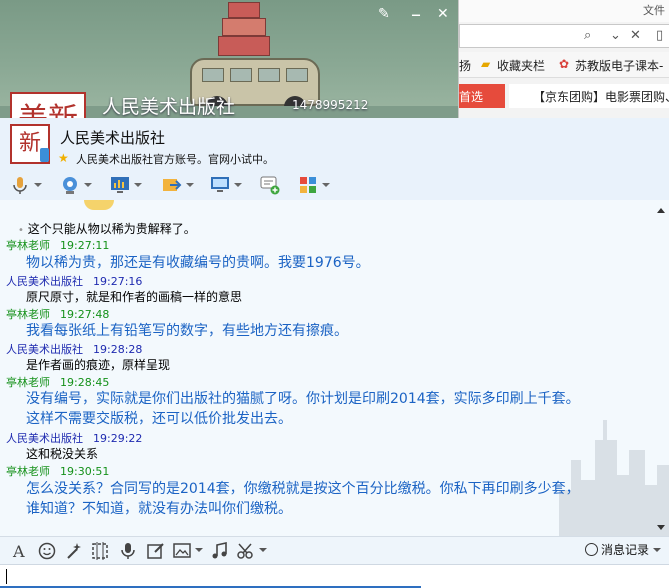 The width and height of the screenshot is (669, 588). What do you see at coordinates (159, 509) in the screenshot?
I see `message-text: 谁知道？不知道，就没有办法叫你们缴税。` at bounding box center [159, 509].